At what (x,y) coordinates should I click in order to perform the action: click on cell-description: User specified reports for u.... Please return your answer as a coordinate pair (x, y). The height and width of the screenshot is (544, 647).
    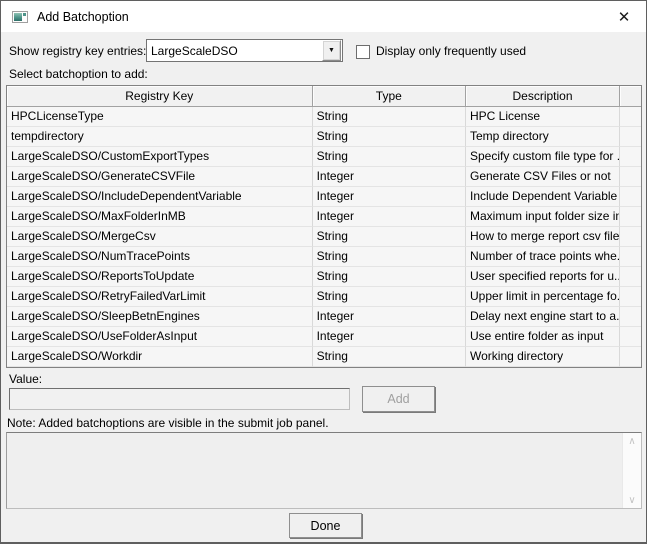
    Looking at the image, I should click on (543, 277).